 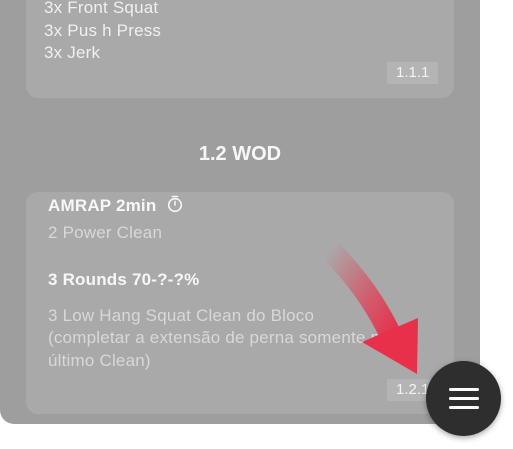 I want to click on rounds-title: 3 Rounds 70-?-?%, so click(x=124, y=279).